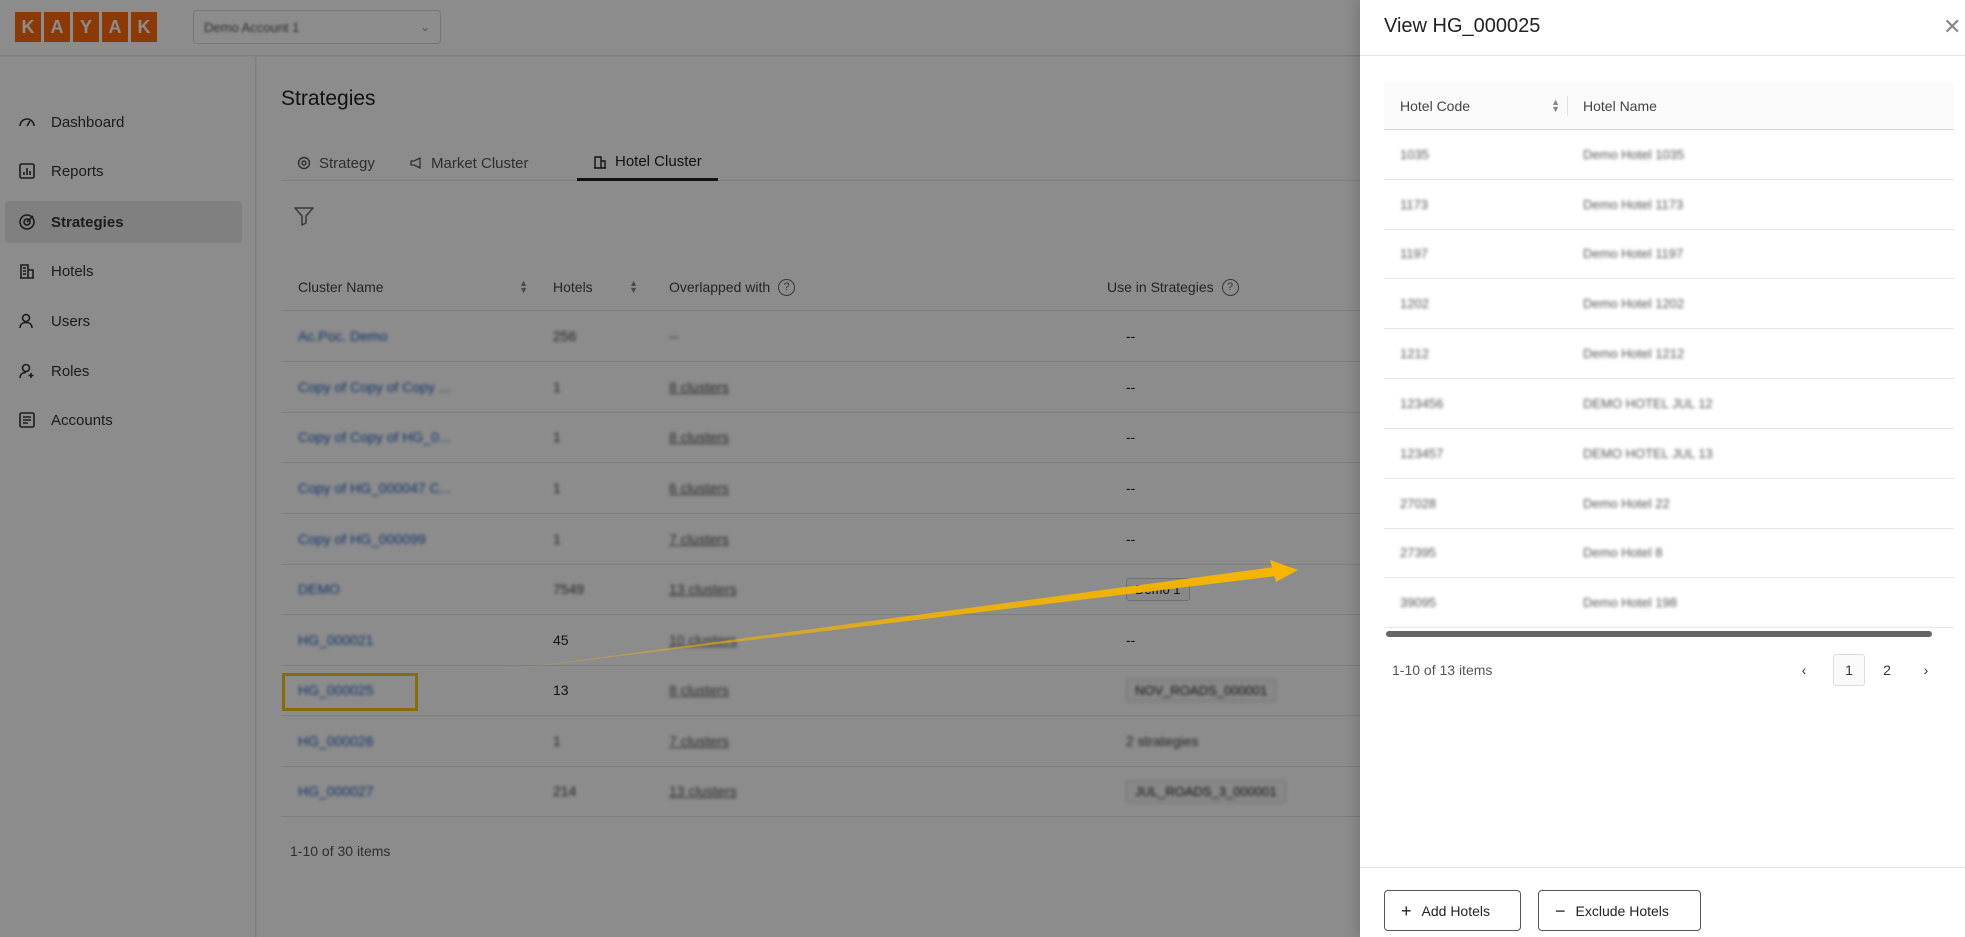  I want to click on table-row: 39095 Demo Hotel 198, so click(1669, 603).